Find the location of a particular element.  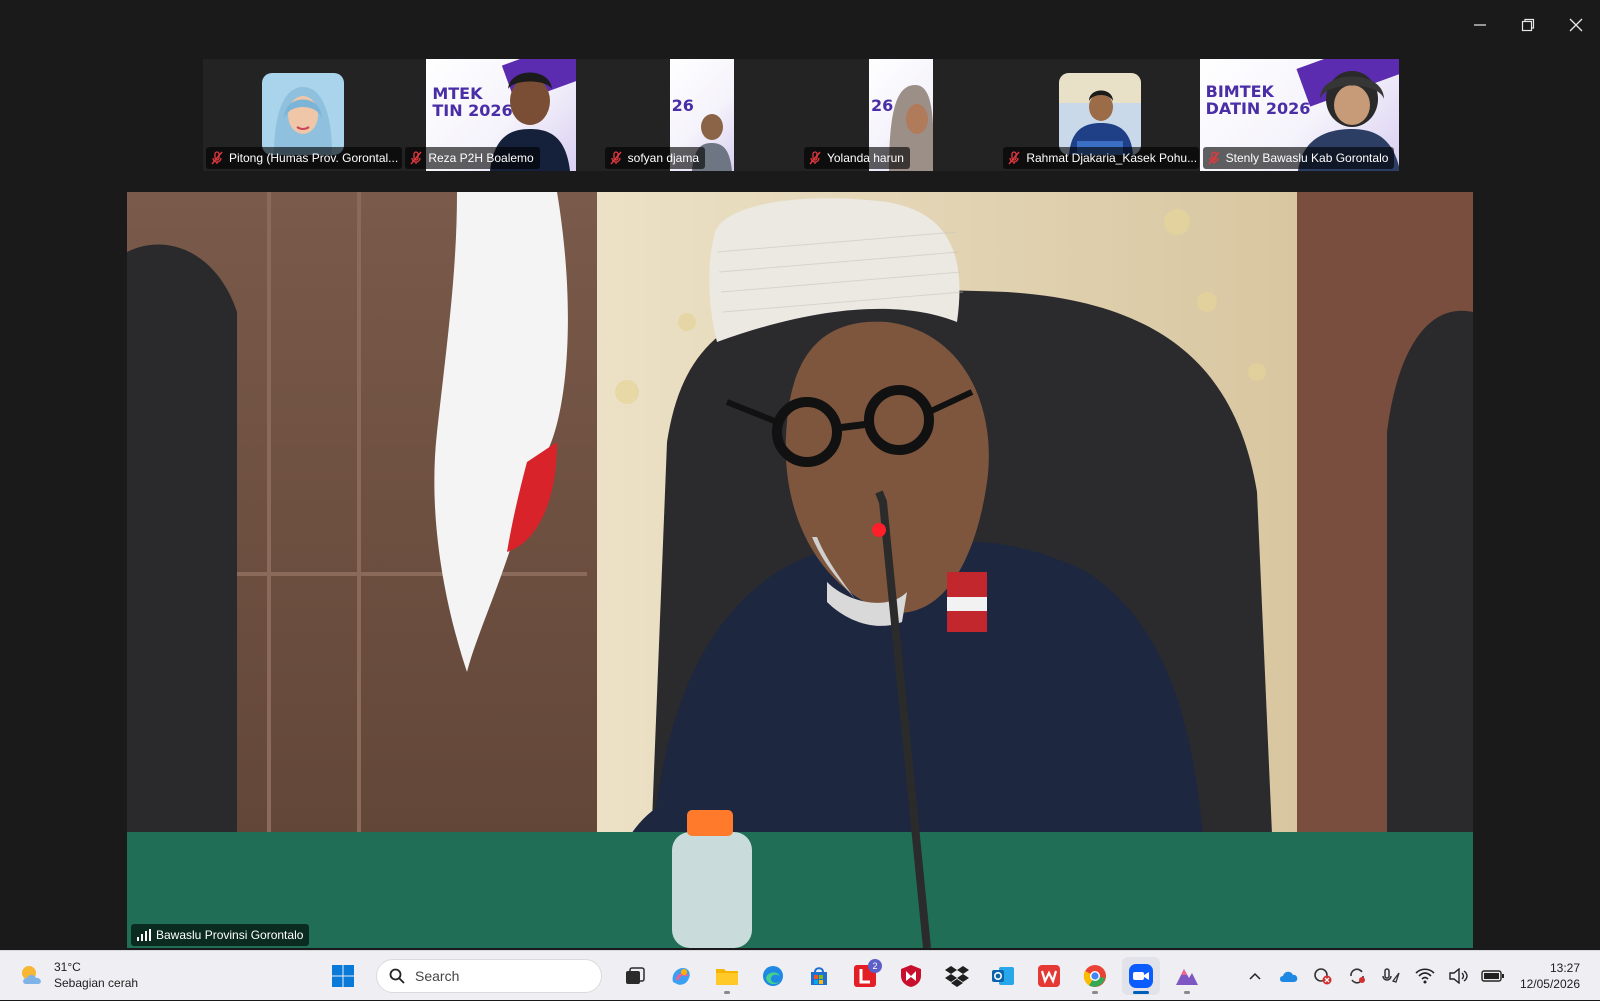

clock-date: 13:27 12/05/2026 is located at coordinates (1555, 976).